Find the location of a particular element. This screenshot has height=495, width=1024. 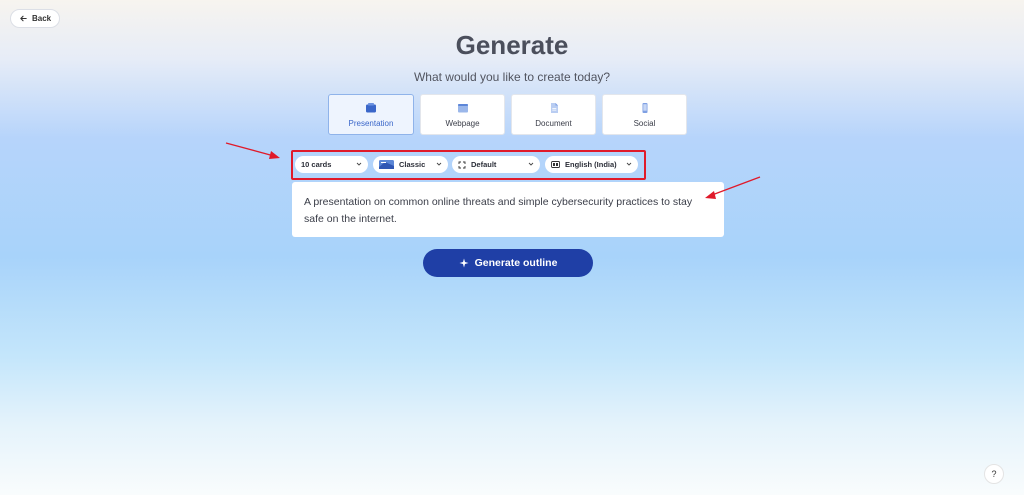

type-document: Document is located at coordinates (553, 114).